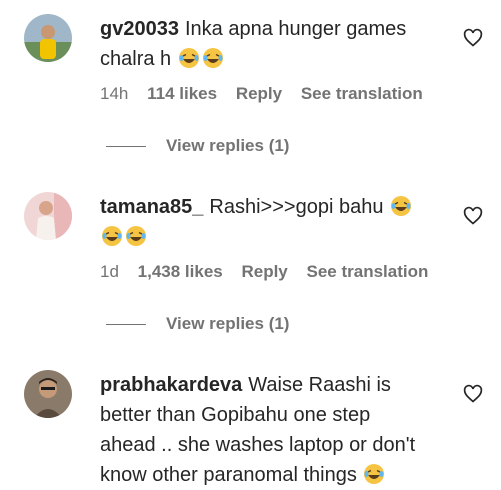  I want to click on username: gv20033, so click(139, 29).